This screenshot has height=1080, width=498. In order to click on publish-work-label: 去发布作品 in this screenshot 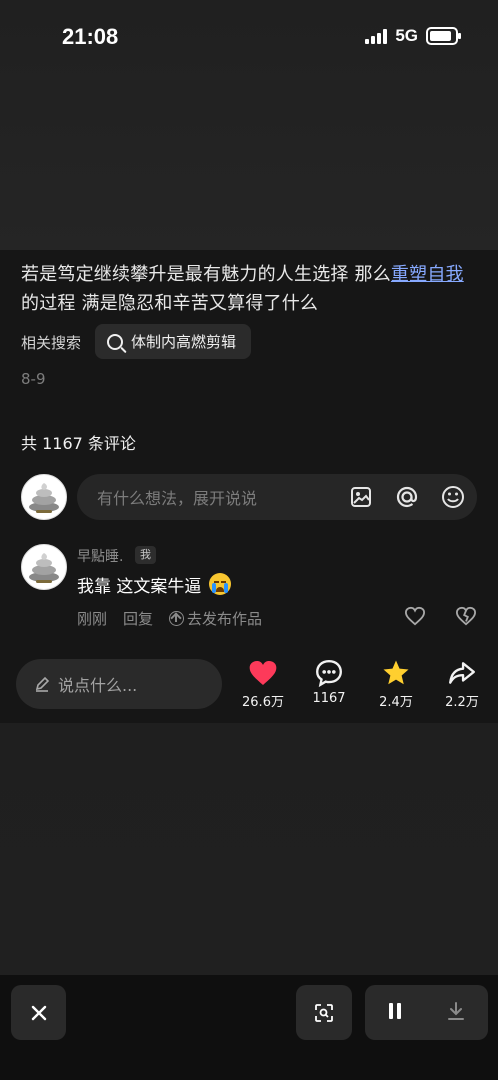, I will do `click(225, 619)`.